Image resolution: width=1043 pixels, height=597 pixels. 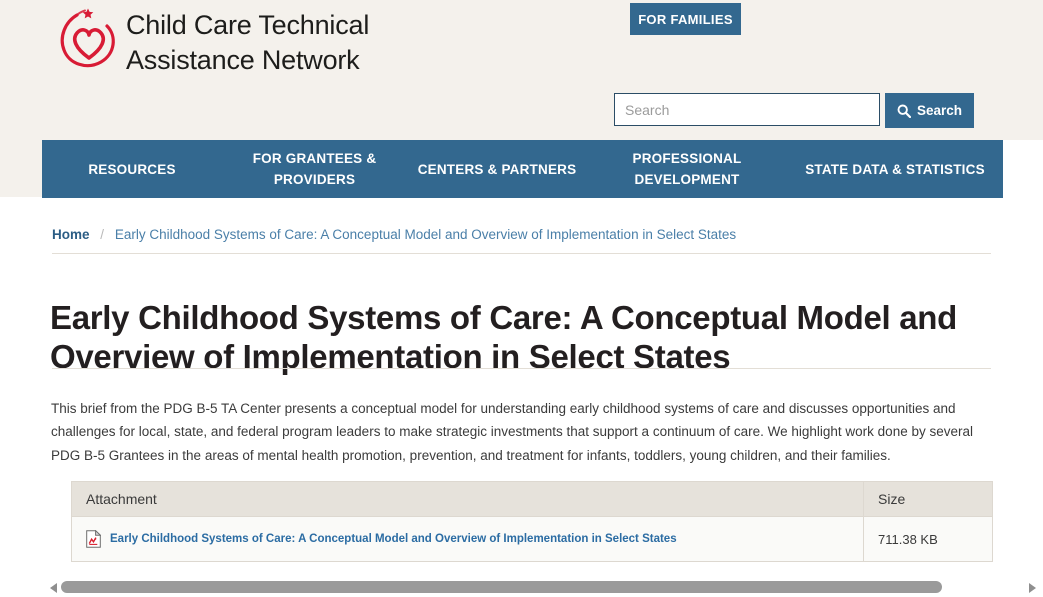 What do you see at coordinates (1023, 70) in the screenshot?
I see `header-band-right-filler` at bounding box center [1023, 70].